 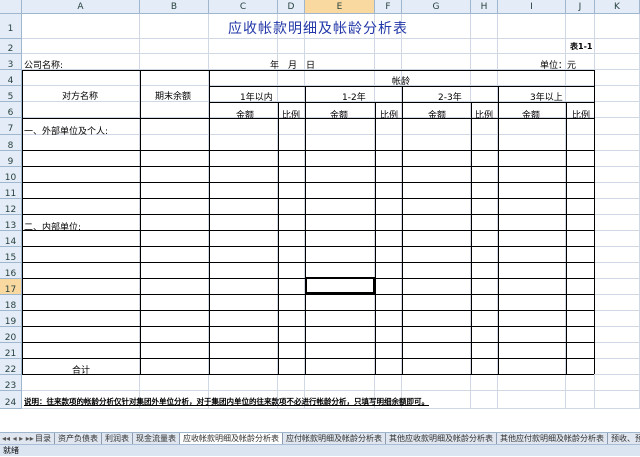 I want to click on row-header-14: 14, so click(x=11, y=239).